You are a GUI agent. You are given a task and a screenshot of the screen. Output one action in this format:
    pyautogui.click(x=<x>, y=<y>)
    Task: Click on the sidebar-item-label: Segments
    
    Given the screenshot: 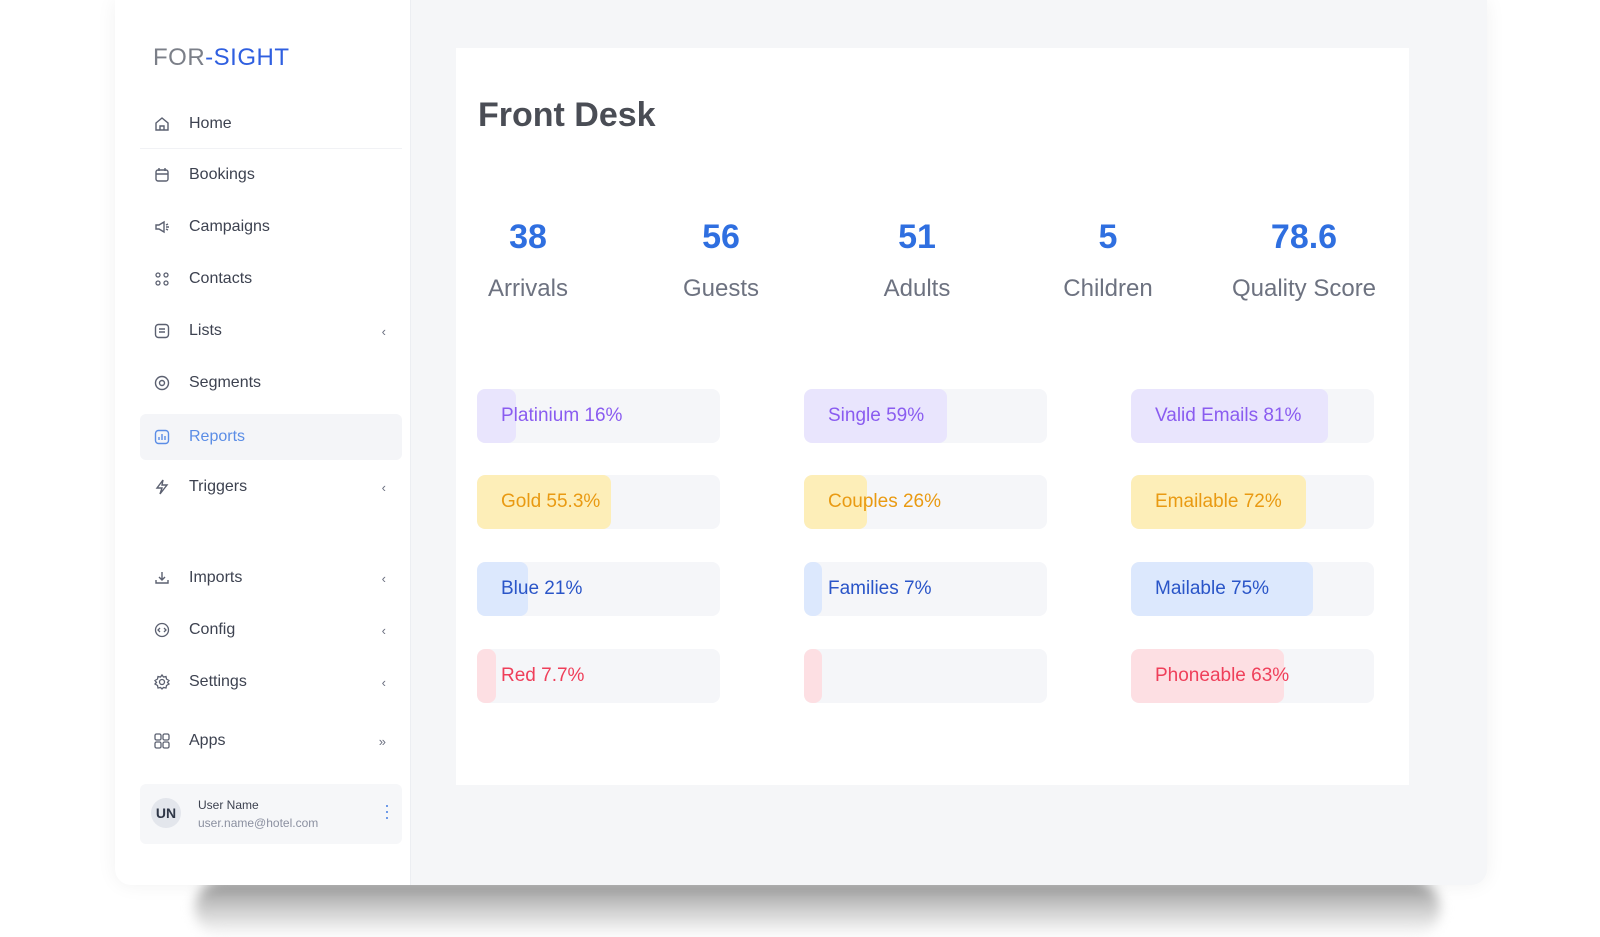 What is the action you would take?
    pyautogui.click(x=225, y=382)
    